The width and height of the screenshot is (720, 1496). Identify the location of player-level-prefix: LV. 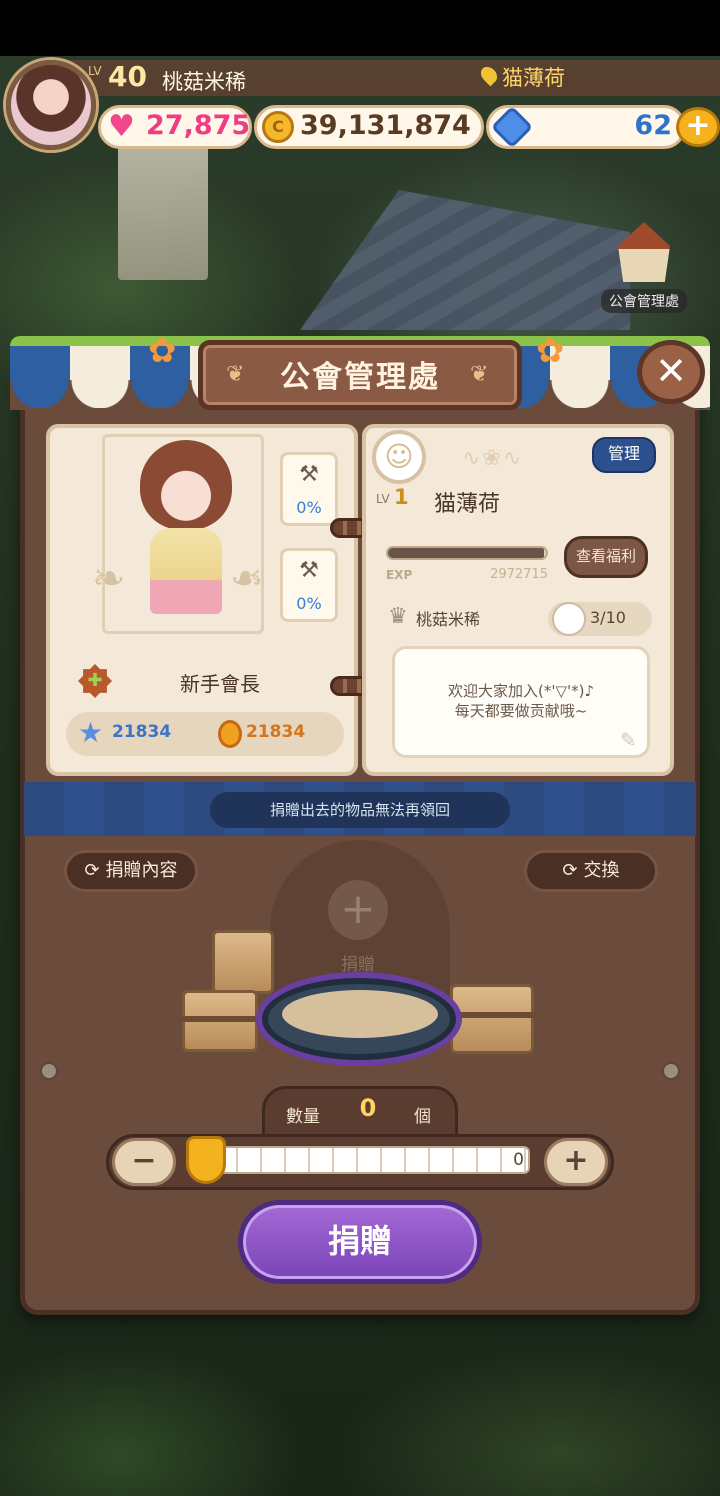
(95, 71).